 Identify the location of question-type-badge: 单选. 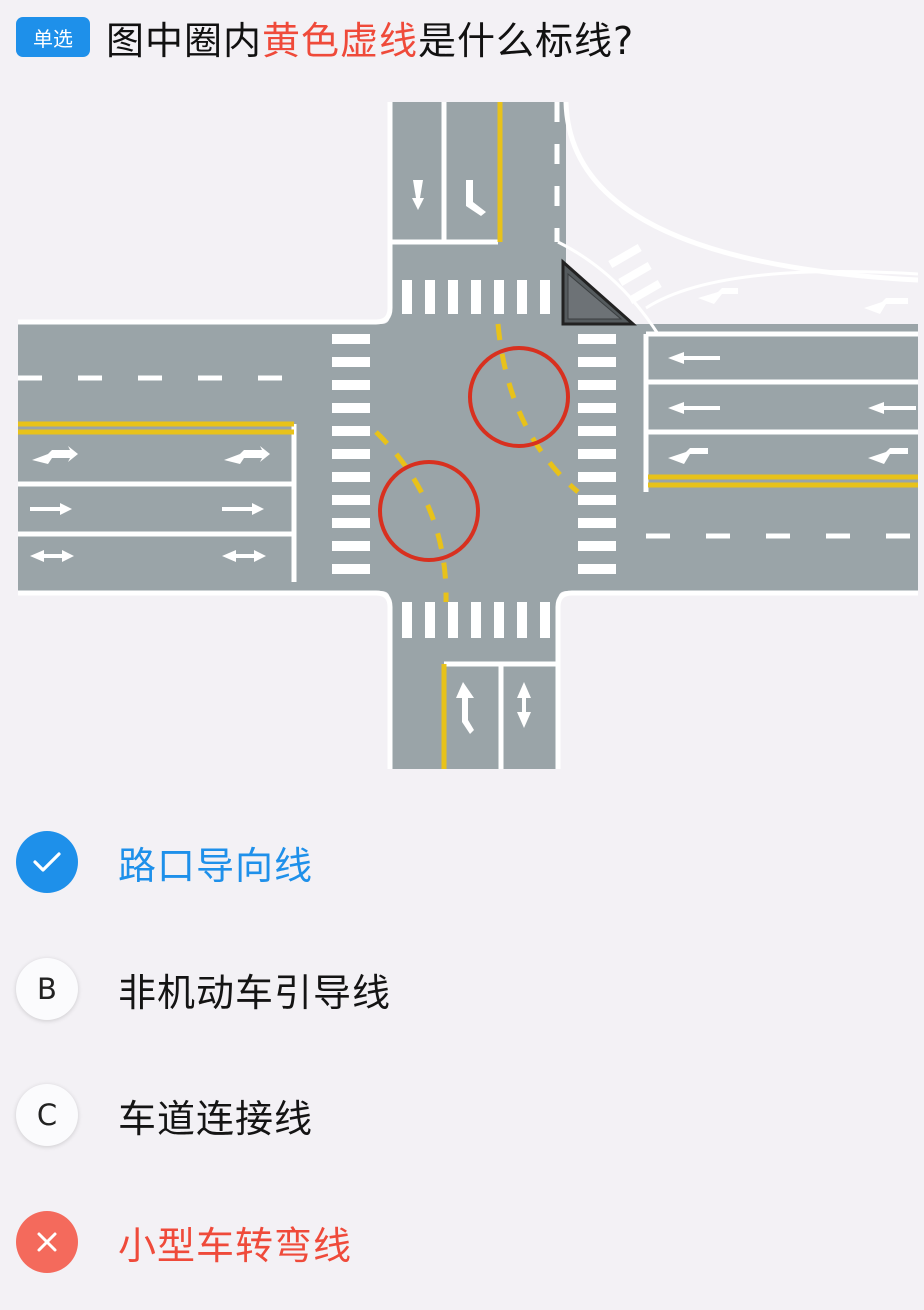
(53, 37).